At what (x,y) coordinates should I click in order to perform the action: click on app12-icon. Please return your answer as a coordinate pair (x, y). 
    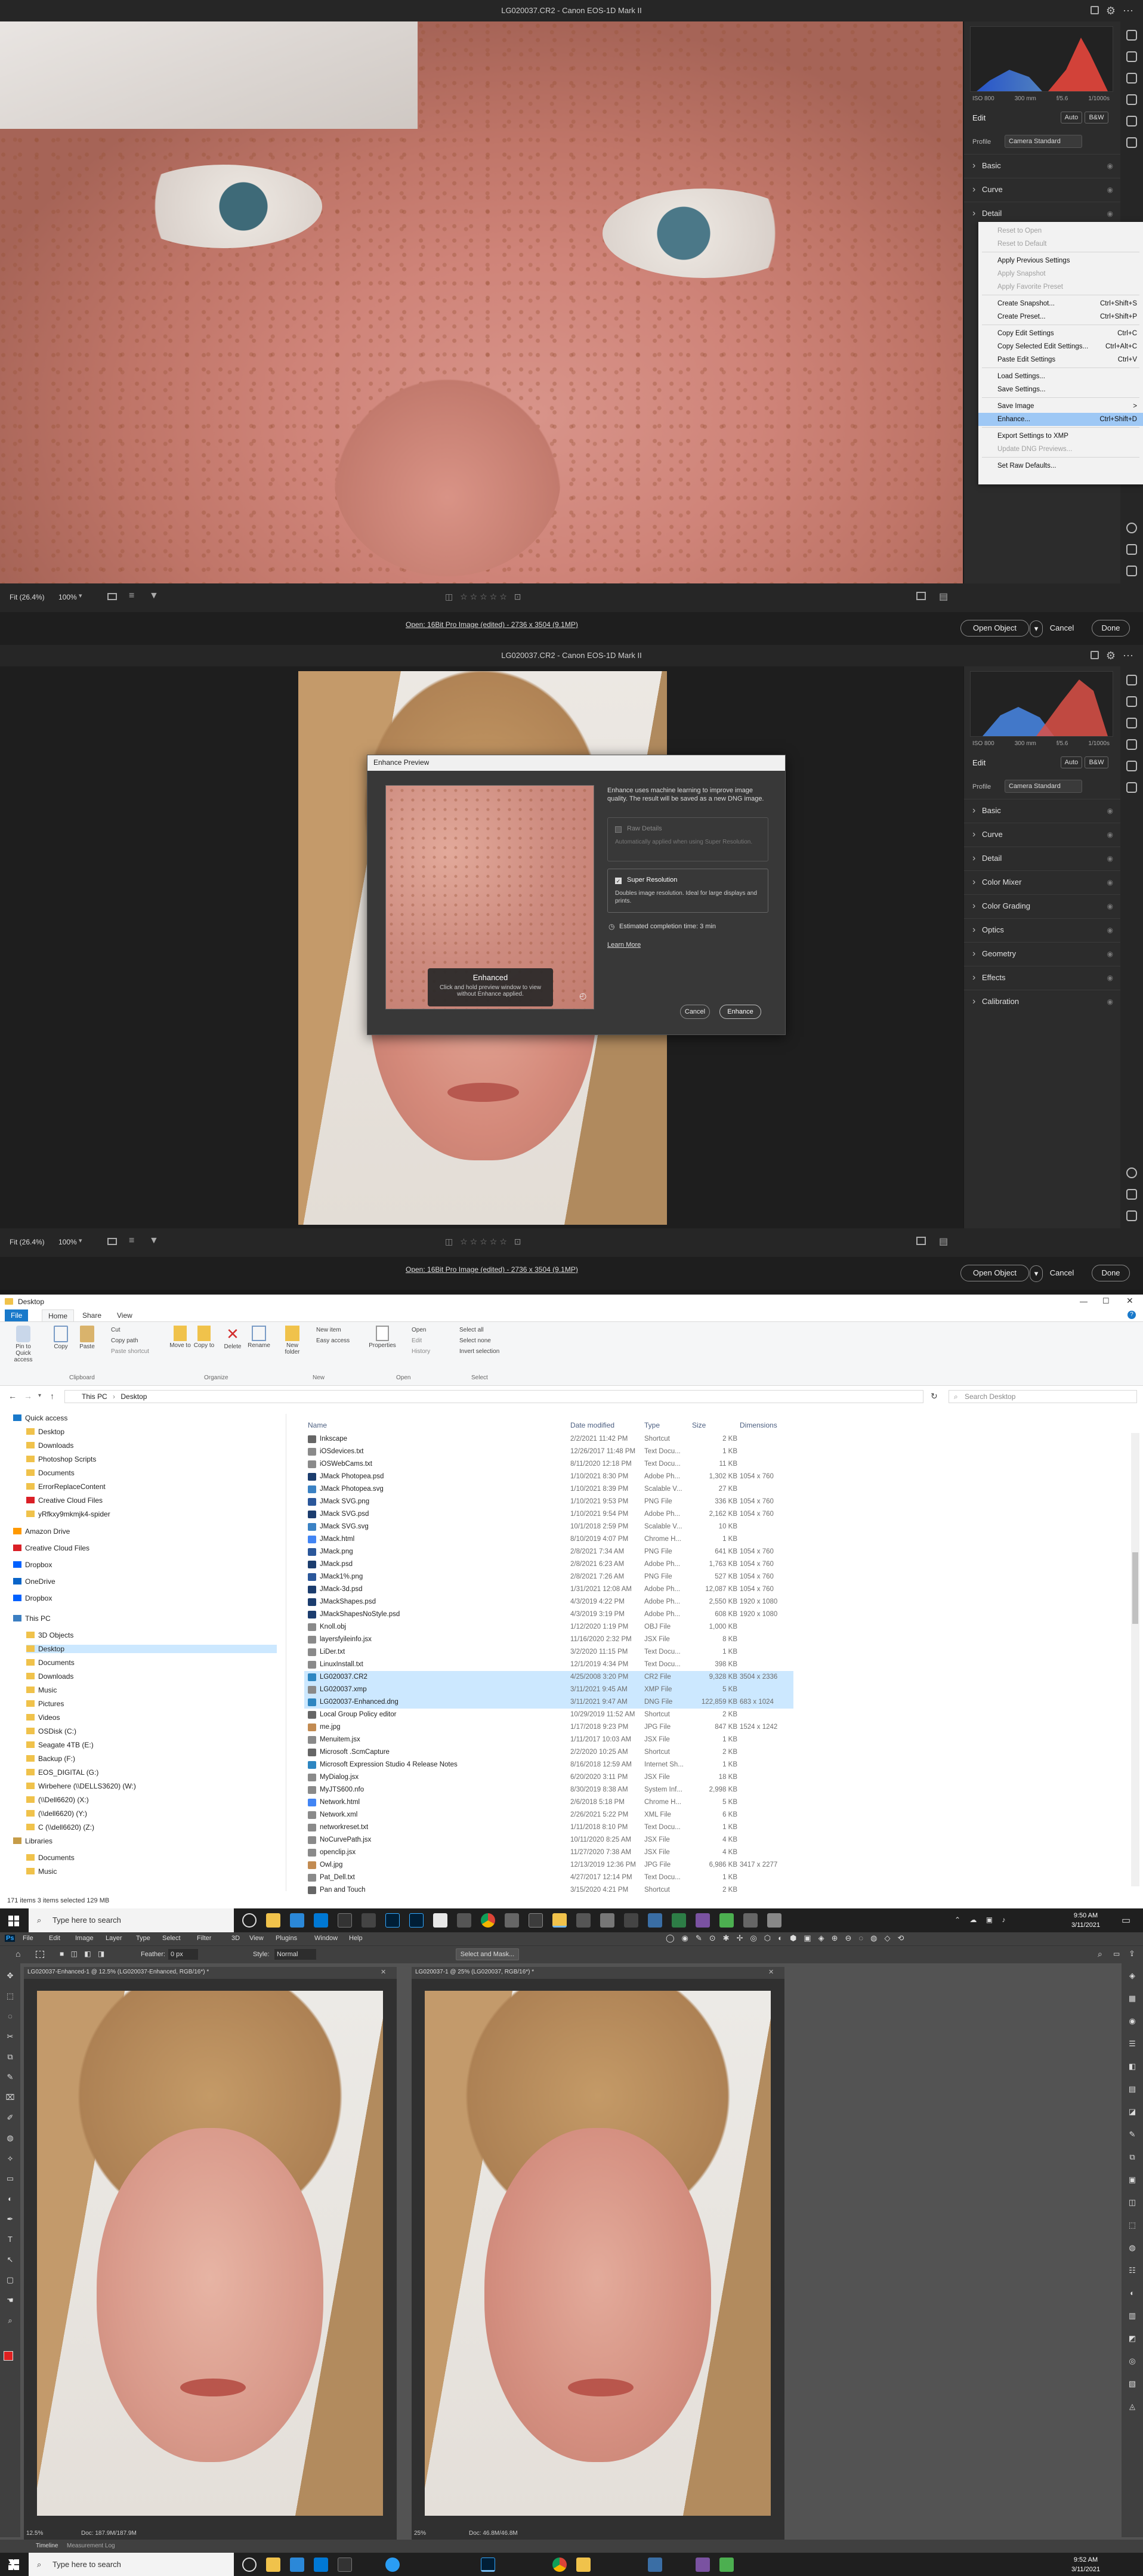
    Looking at the image, I should click on (774, 1920).